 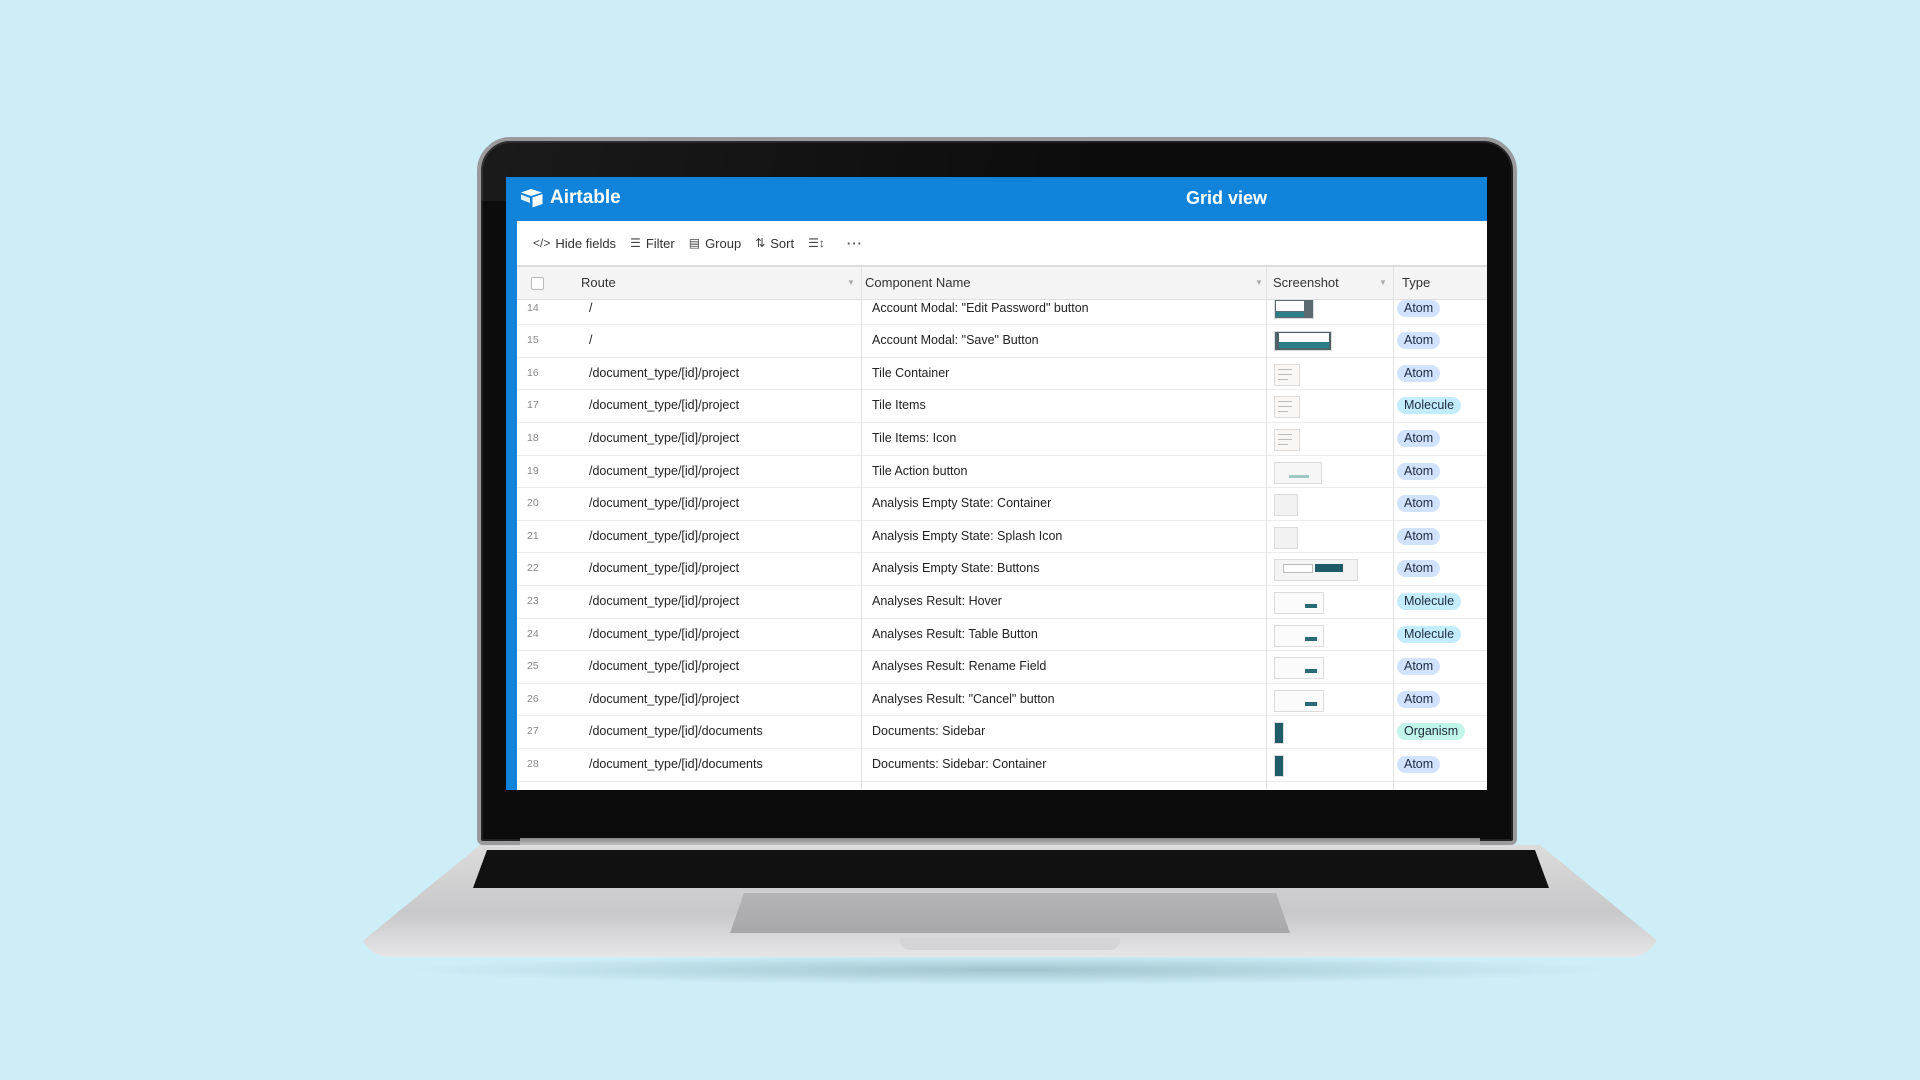 I want to click on hide-fields-button: </> Hide fields, so click(x=574, y=243).